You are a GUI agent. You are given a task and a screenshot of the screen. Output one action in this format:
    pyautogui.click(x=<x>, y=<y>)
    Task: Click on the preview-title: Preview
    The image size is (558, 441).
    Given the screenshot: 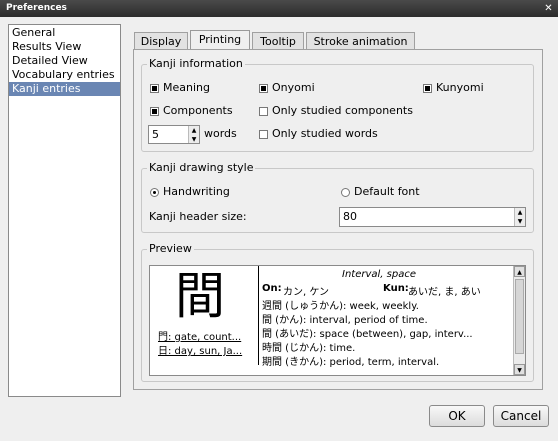 What is the action you would take?
    pyautogui.click(x=170, y=248)
    